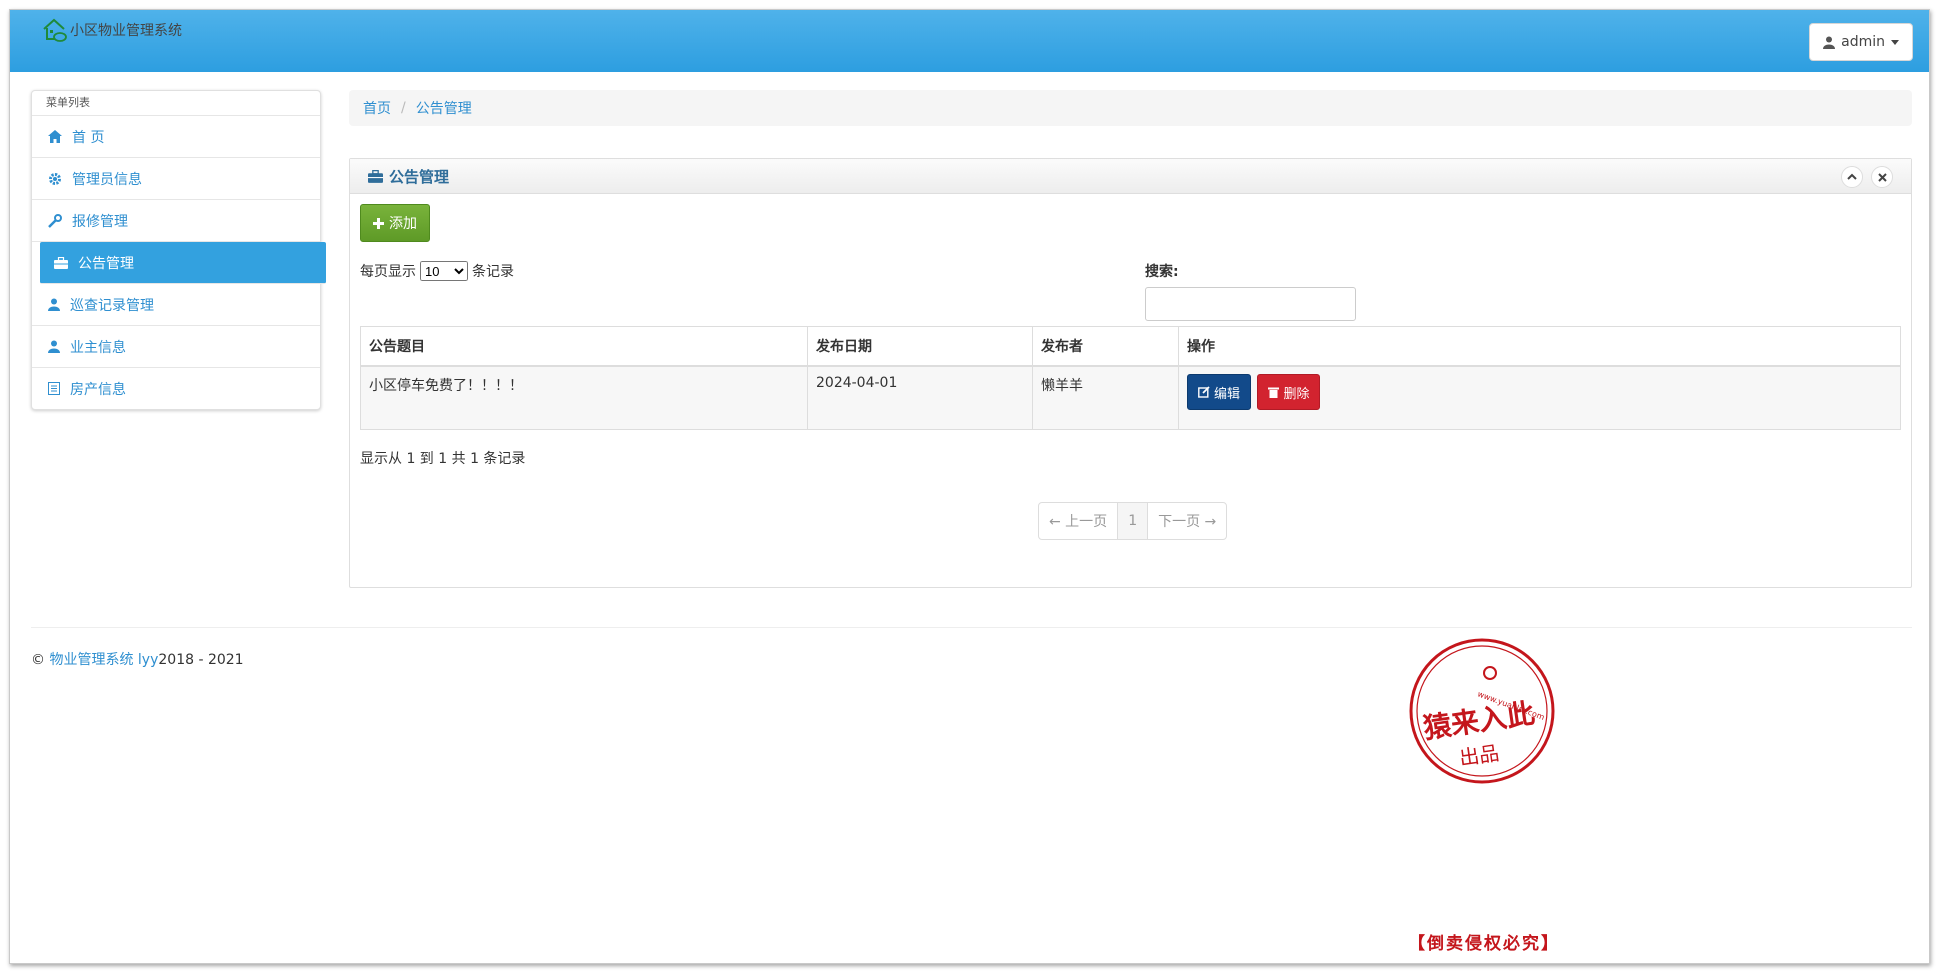 The height and width of the screenshot is (974, 1941). Describe the element at coordinates (176, 137) in the screenshot. I see `sidebar-item-home: 首 页` at that location.